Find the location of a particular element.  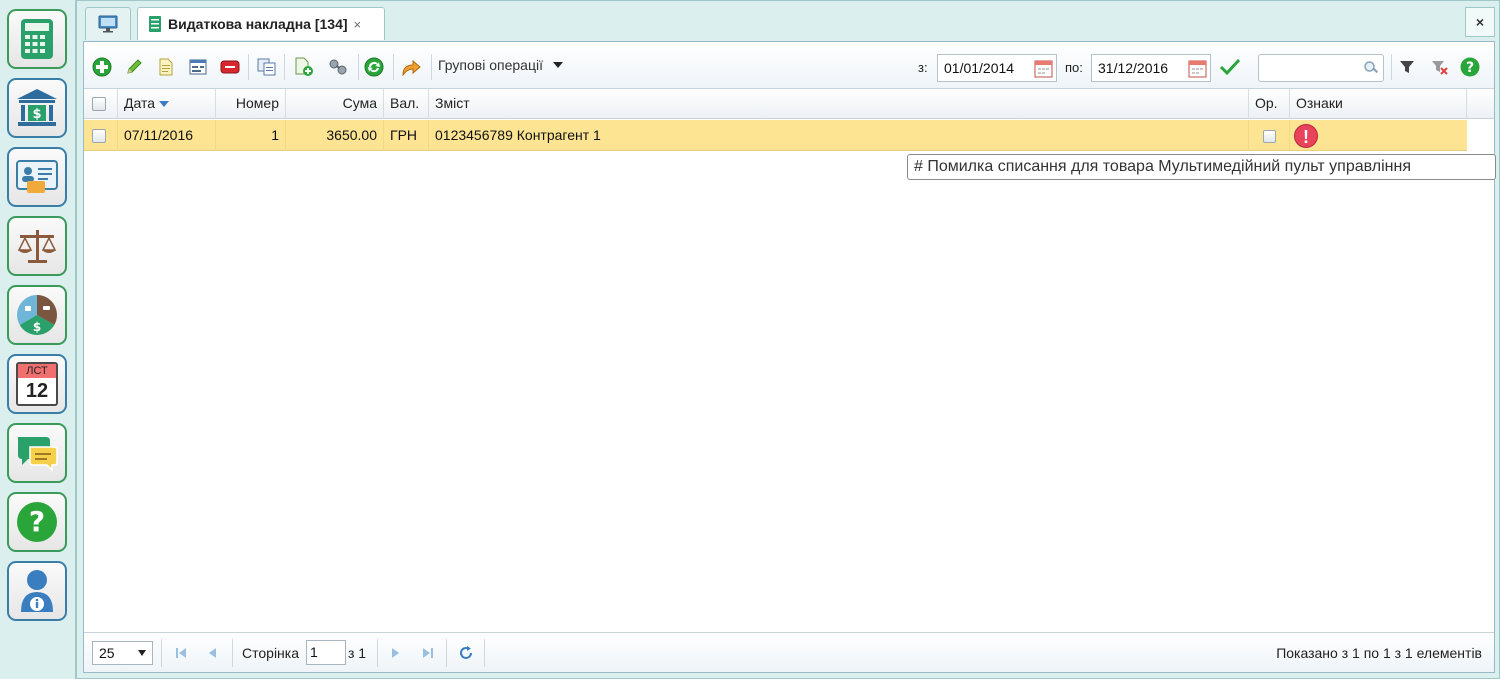

forward-arrow-icon is located at coordinates (411, 67).